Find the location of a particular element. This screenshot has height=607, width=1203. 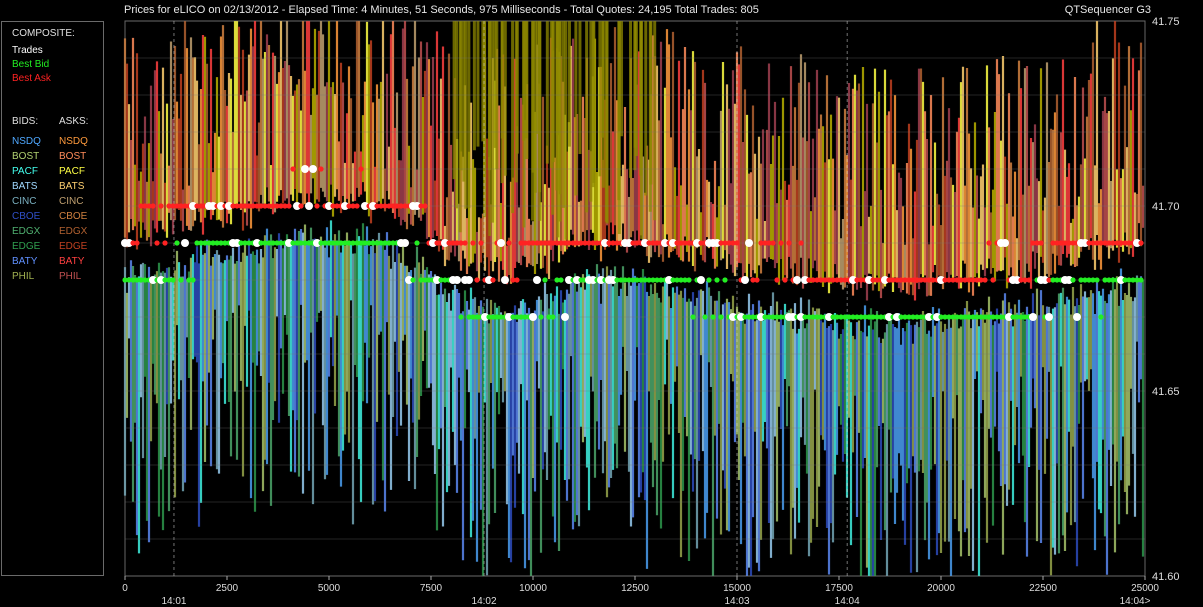

x-tick-label: 10000 is located at coordinates (533, 588).